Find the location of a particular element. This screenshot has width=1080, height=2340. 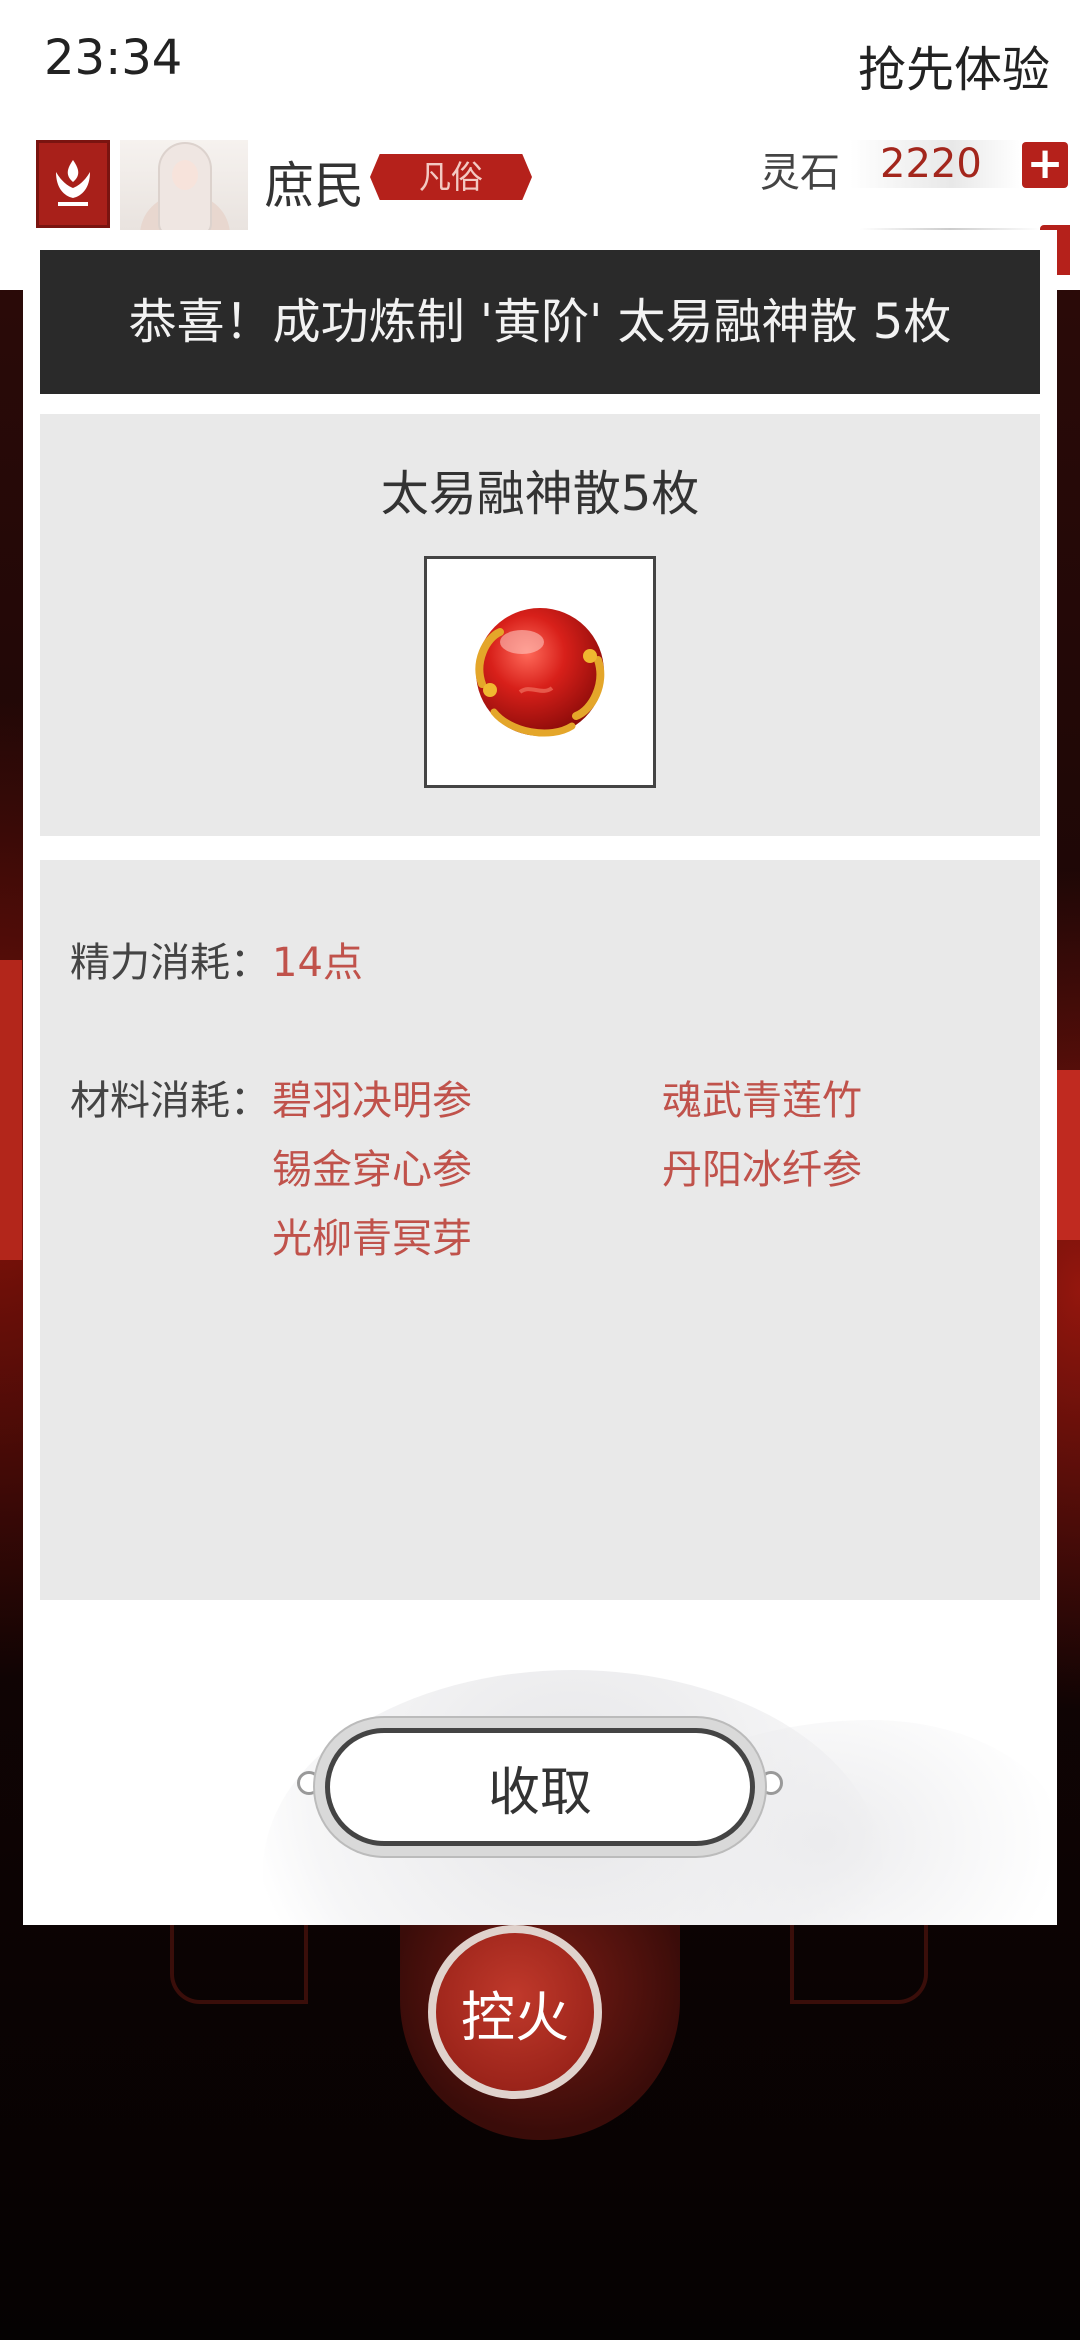

energy-cost-label: 精力消耗： is located at coordinates (170, 963).